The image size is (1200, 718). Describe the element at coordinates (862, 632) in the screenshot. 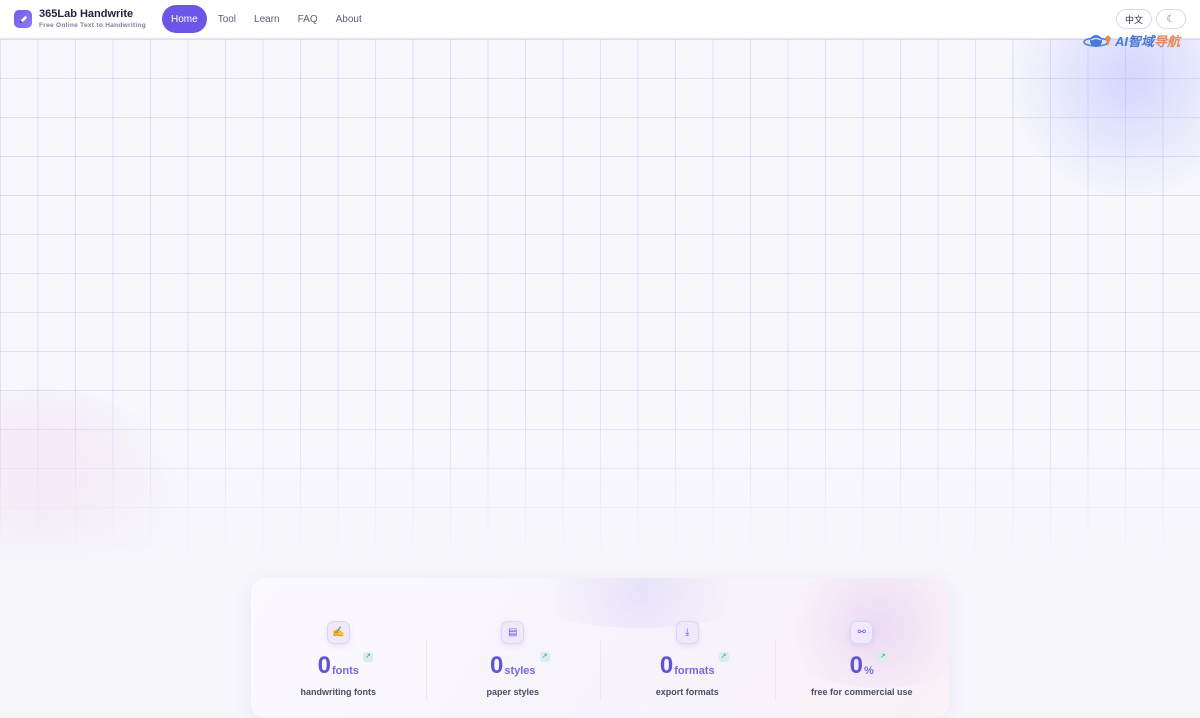

I see `handshake-icon: ⚯` at that location.